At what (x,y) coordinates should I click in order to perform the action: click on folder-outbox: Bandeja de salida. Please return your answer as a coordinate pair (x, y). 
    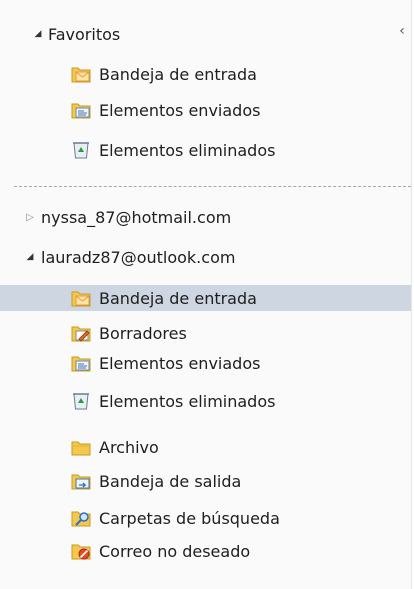
    Looking at the image, I should click on (205, 481).